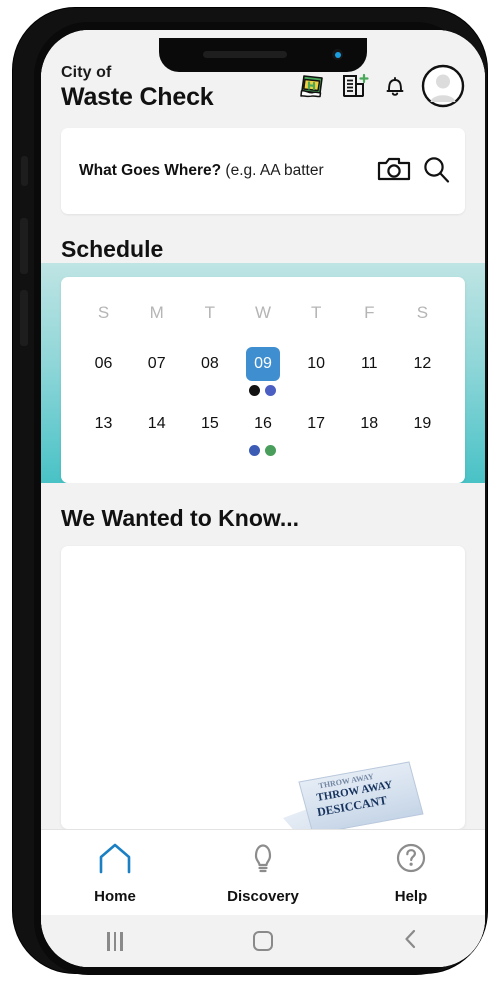  I want to click on calendar-day-cell: 17, so click(316, 429).